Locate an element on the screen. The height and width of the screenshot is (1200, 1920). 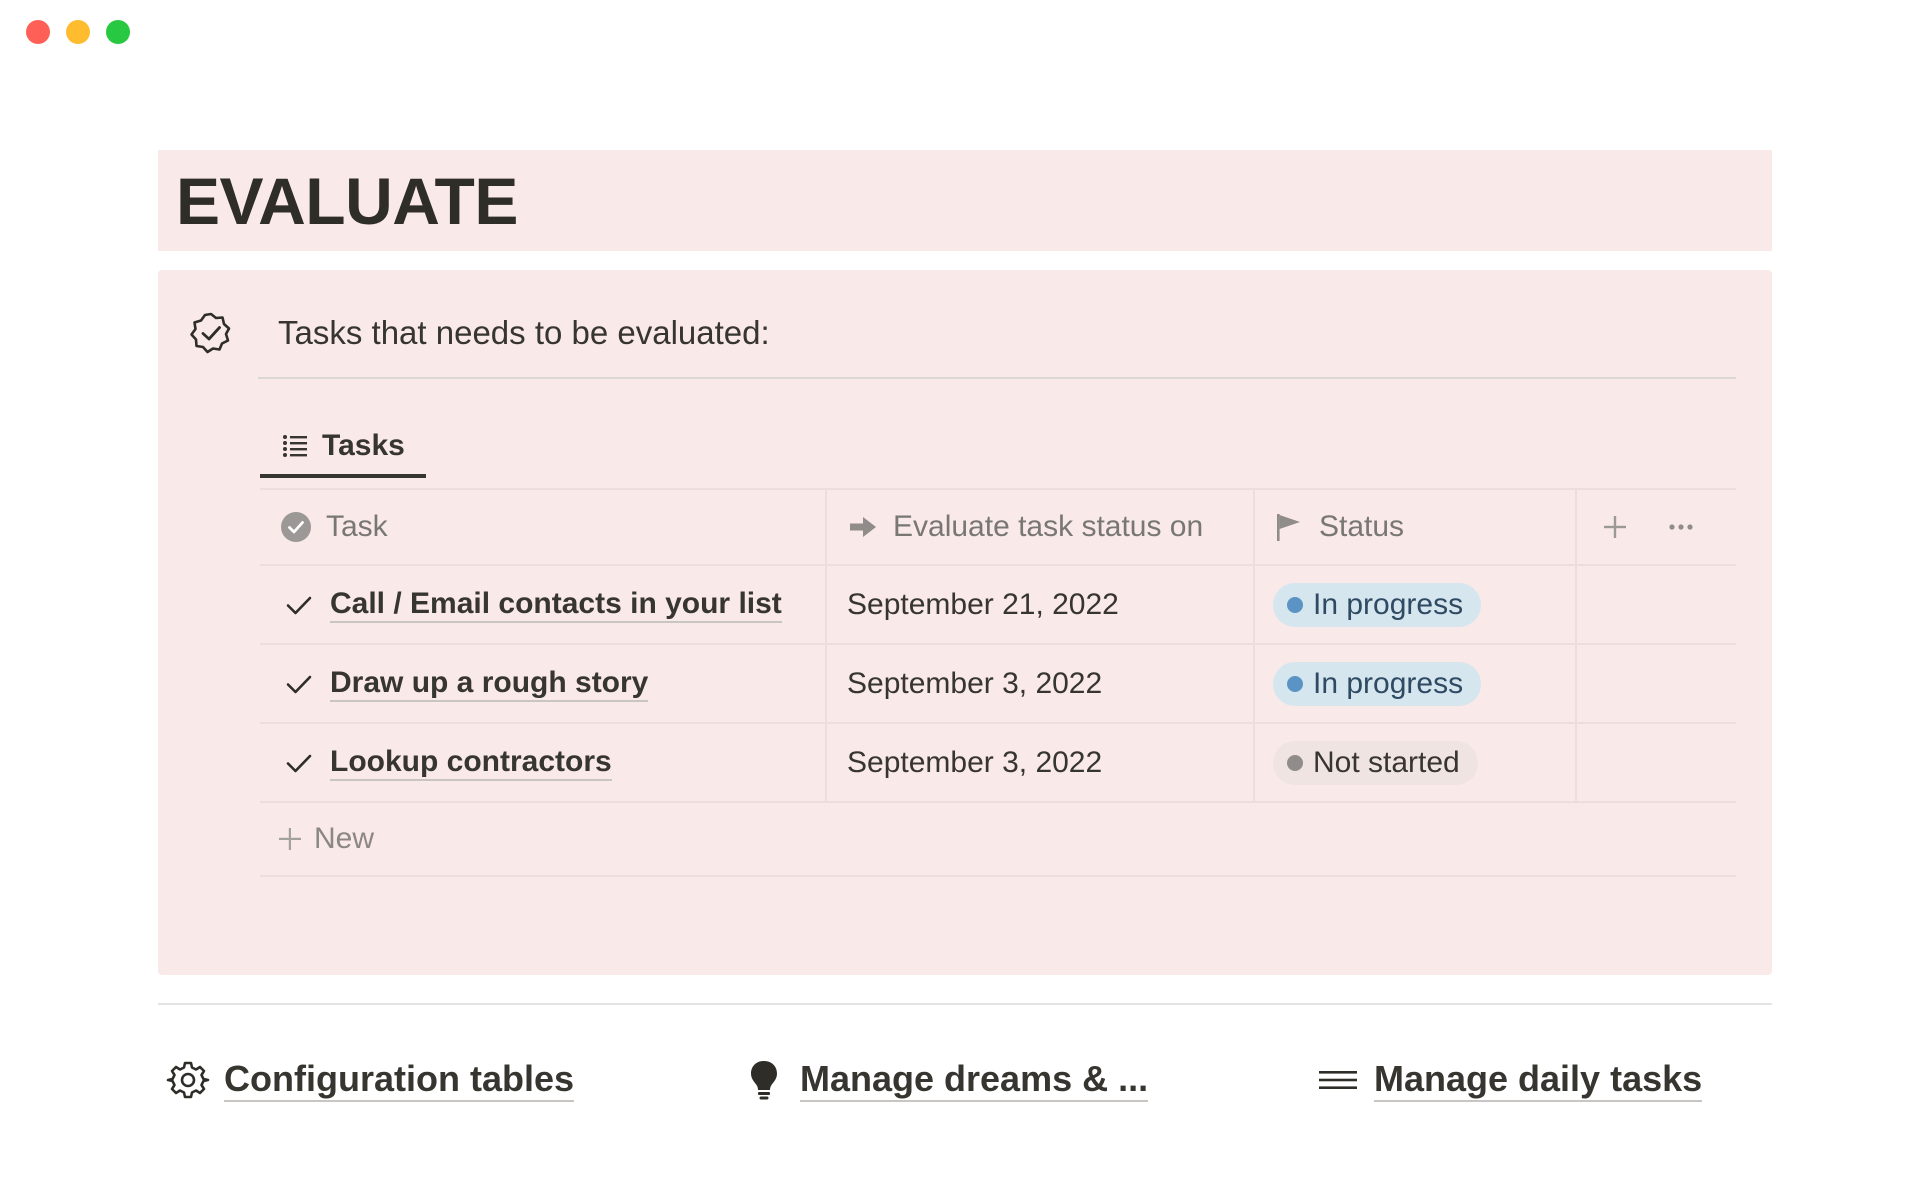
date-cell: September 21, 2022 is located at coordinates (1039, 604).